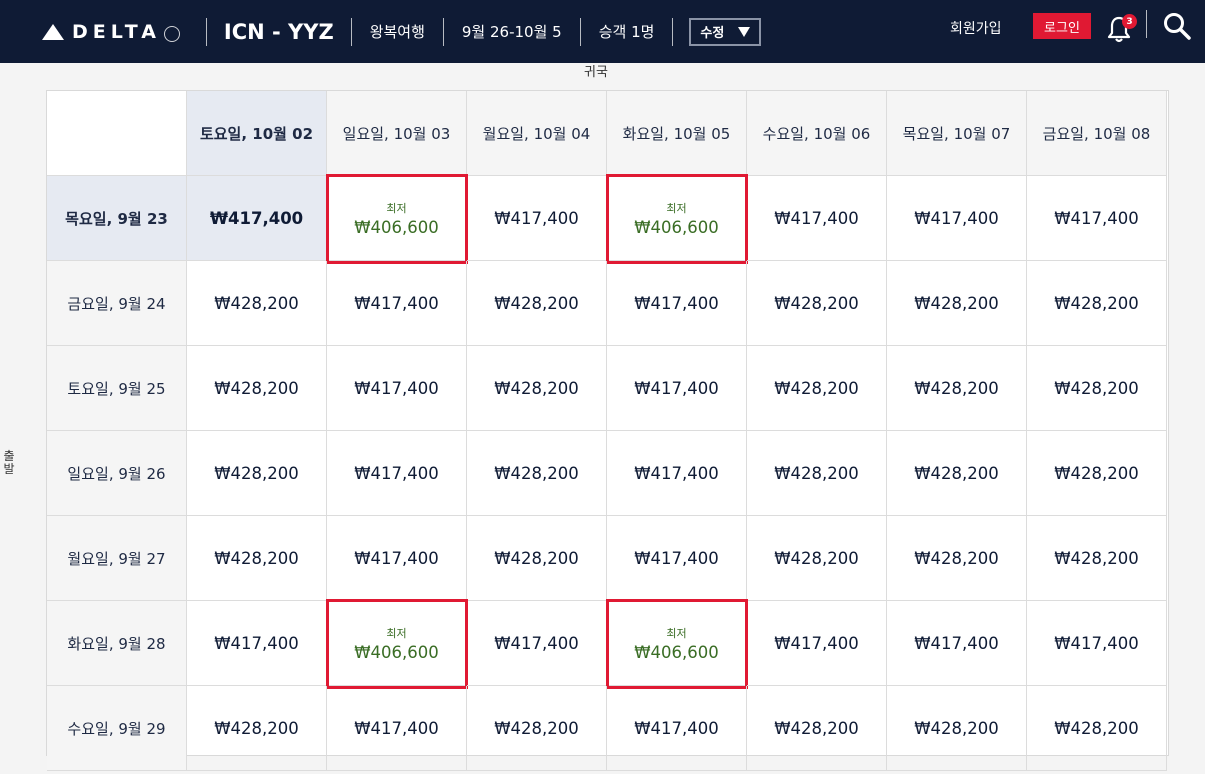  Describe the element at coordinates (116, 473) in the screenshot. I see `depart-date-label: 일요일, 9월 26` at that location.